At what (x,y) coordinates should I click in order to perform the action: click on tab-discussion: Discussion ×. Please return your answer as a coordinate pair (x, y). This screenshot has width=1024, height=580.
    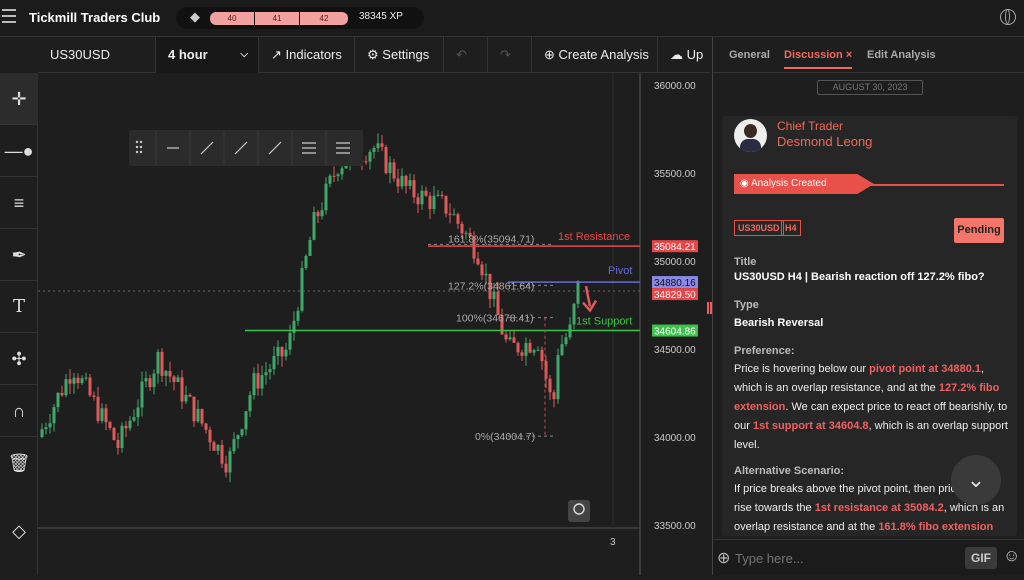
    Looking at the image, I should click on (818, 59).